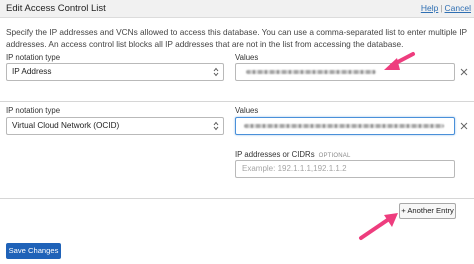 This screenshot has height=264, width=474. I want to click on entry-2-values-input, so click(345, 126).